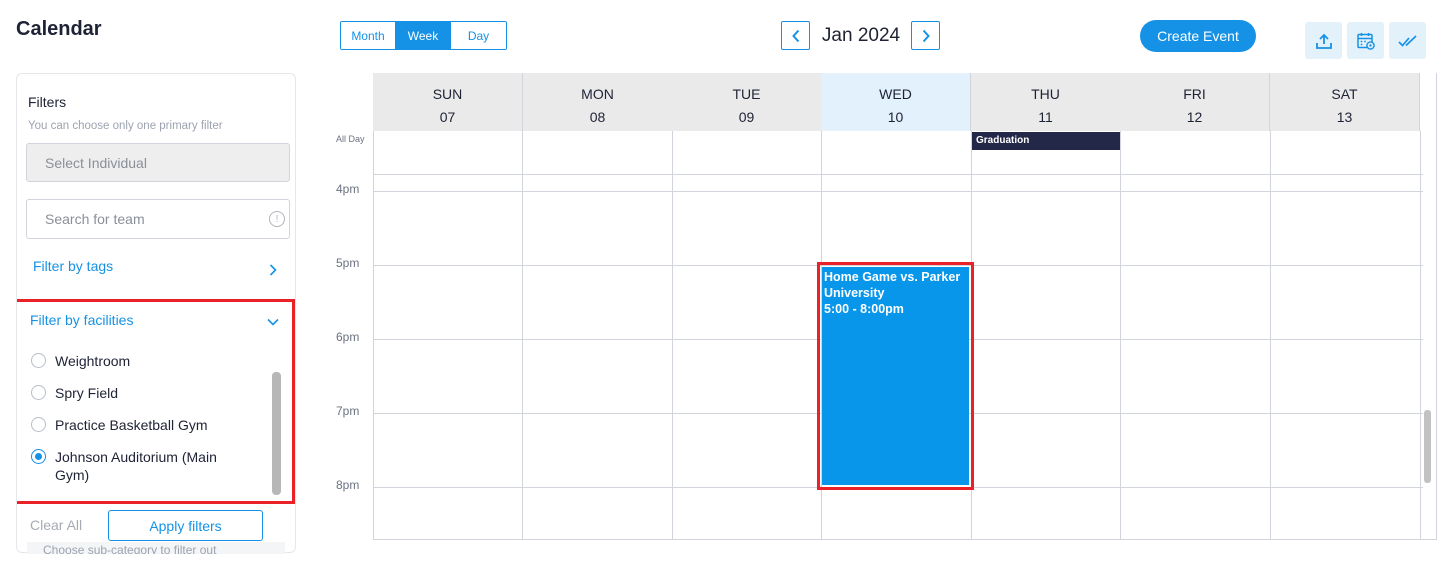  I want to click on day-header-sat: SAT 13, so click(1345, 102).